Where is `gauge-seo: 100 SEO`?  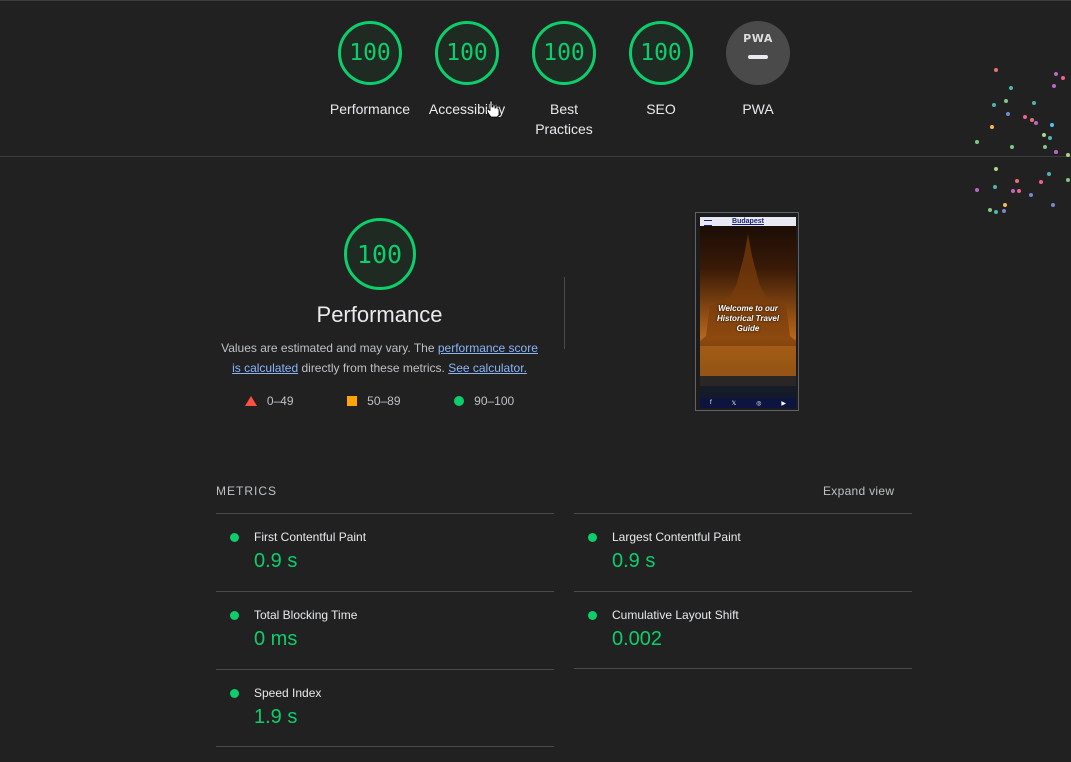
gauge-seo: 100 SEO is located at coordinates (661, 70).